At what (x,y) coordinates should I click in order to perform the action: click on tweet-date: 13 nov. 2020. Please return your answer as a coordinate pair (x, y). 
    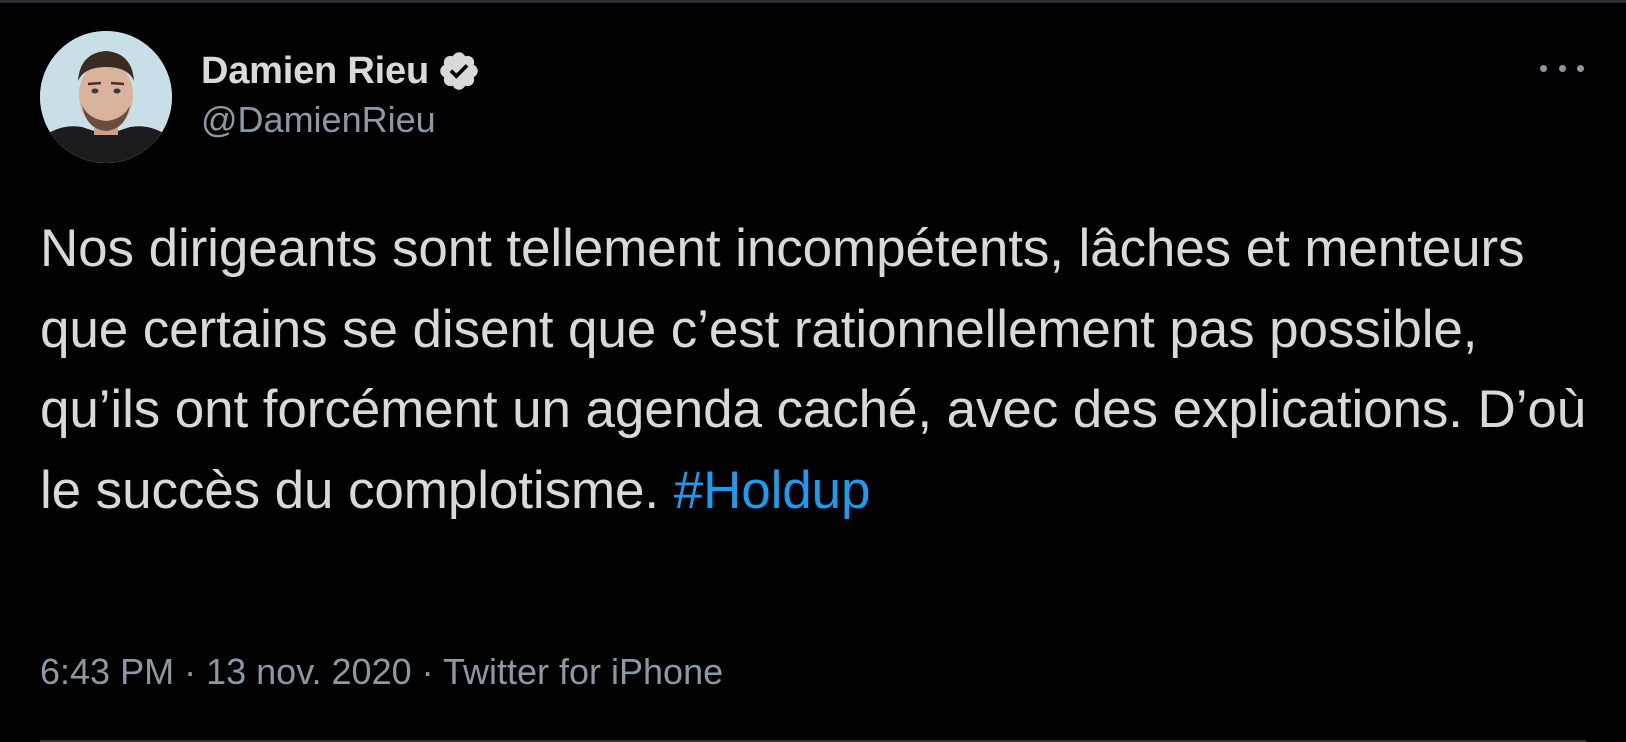
    Looking at the image, I should click on (309, 671).